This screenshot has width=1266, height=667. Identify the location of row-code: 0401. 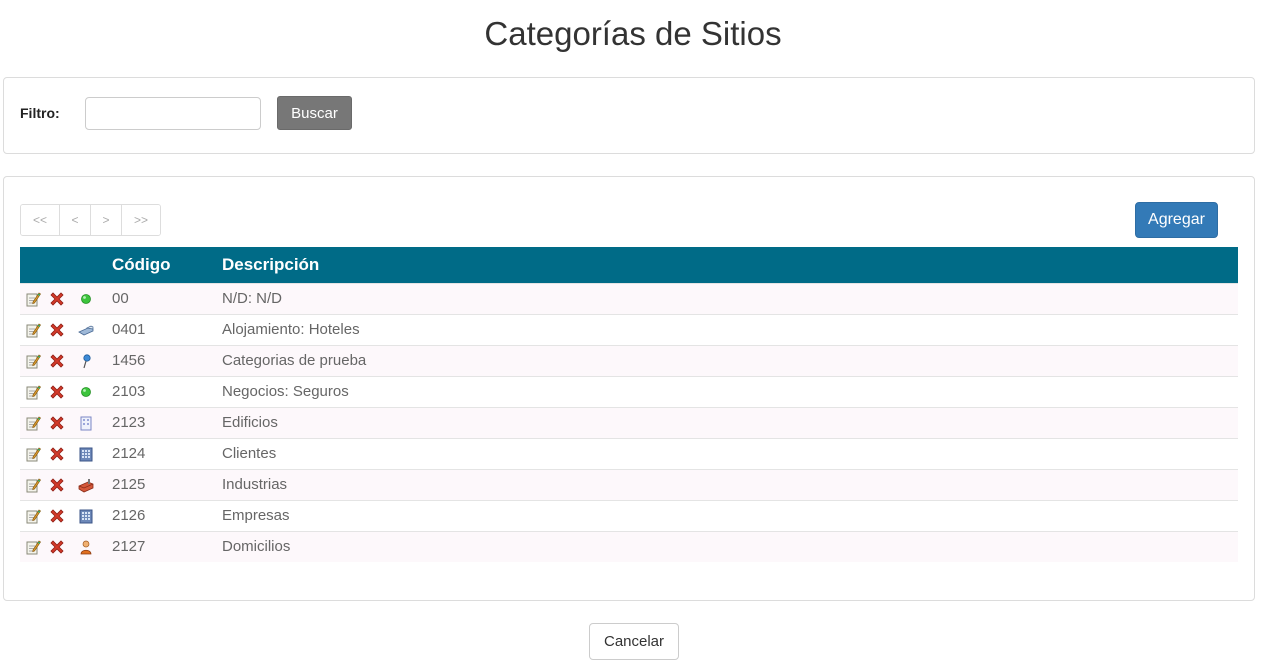
(129, 329).